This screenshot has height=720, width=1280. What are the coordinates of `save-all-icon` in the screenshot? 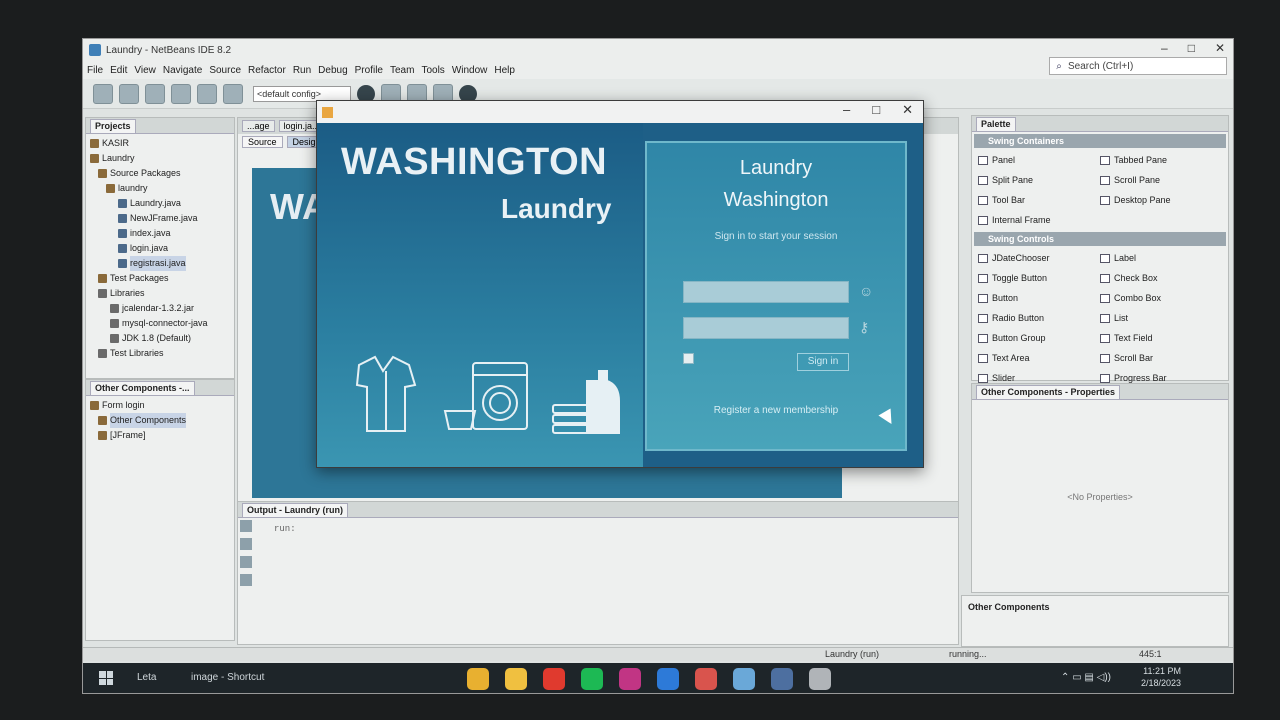 It's located at (181, 93).